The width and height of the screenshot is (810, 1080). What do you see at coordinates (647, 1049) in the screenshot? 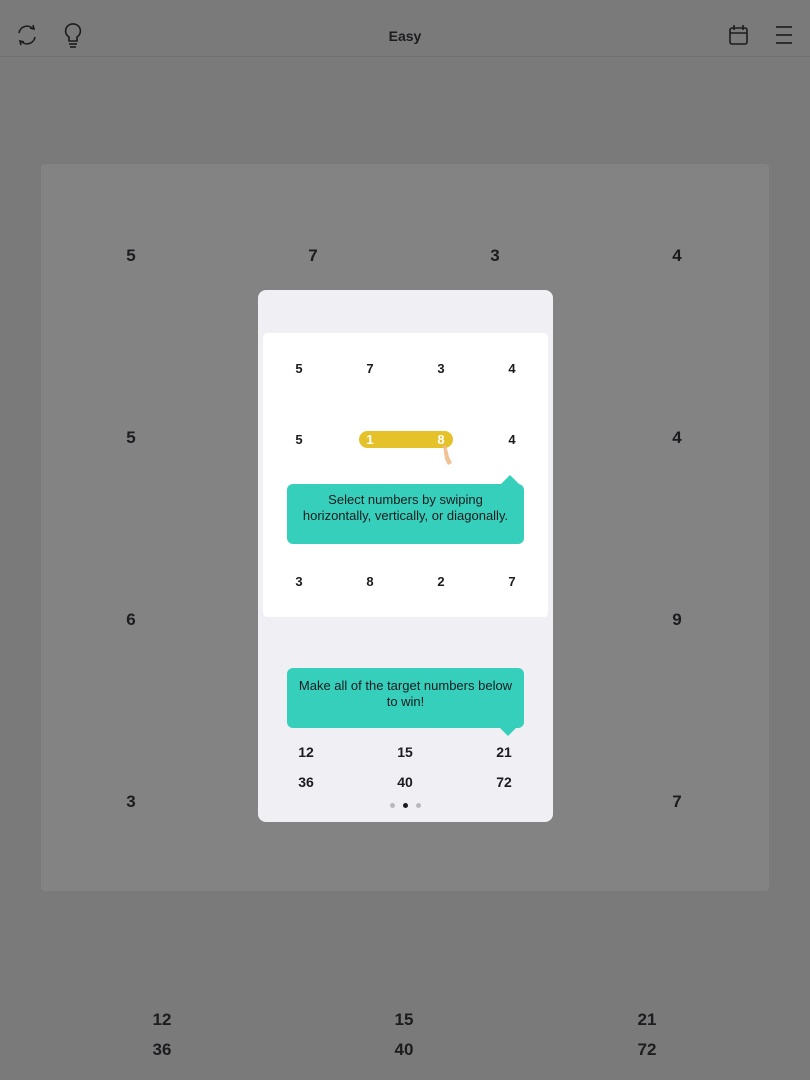
I see `target-number: 72` at bounding box center [647, 1049].